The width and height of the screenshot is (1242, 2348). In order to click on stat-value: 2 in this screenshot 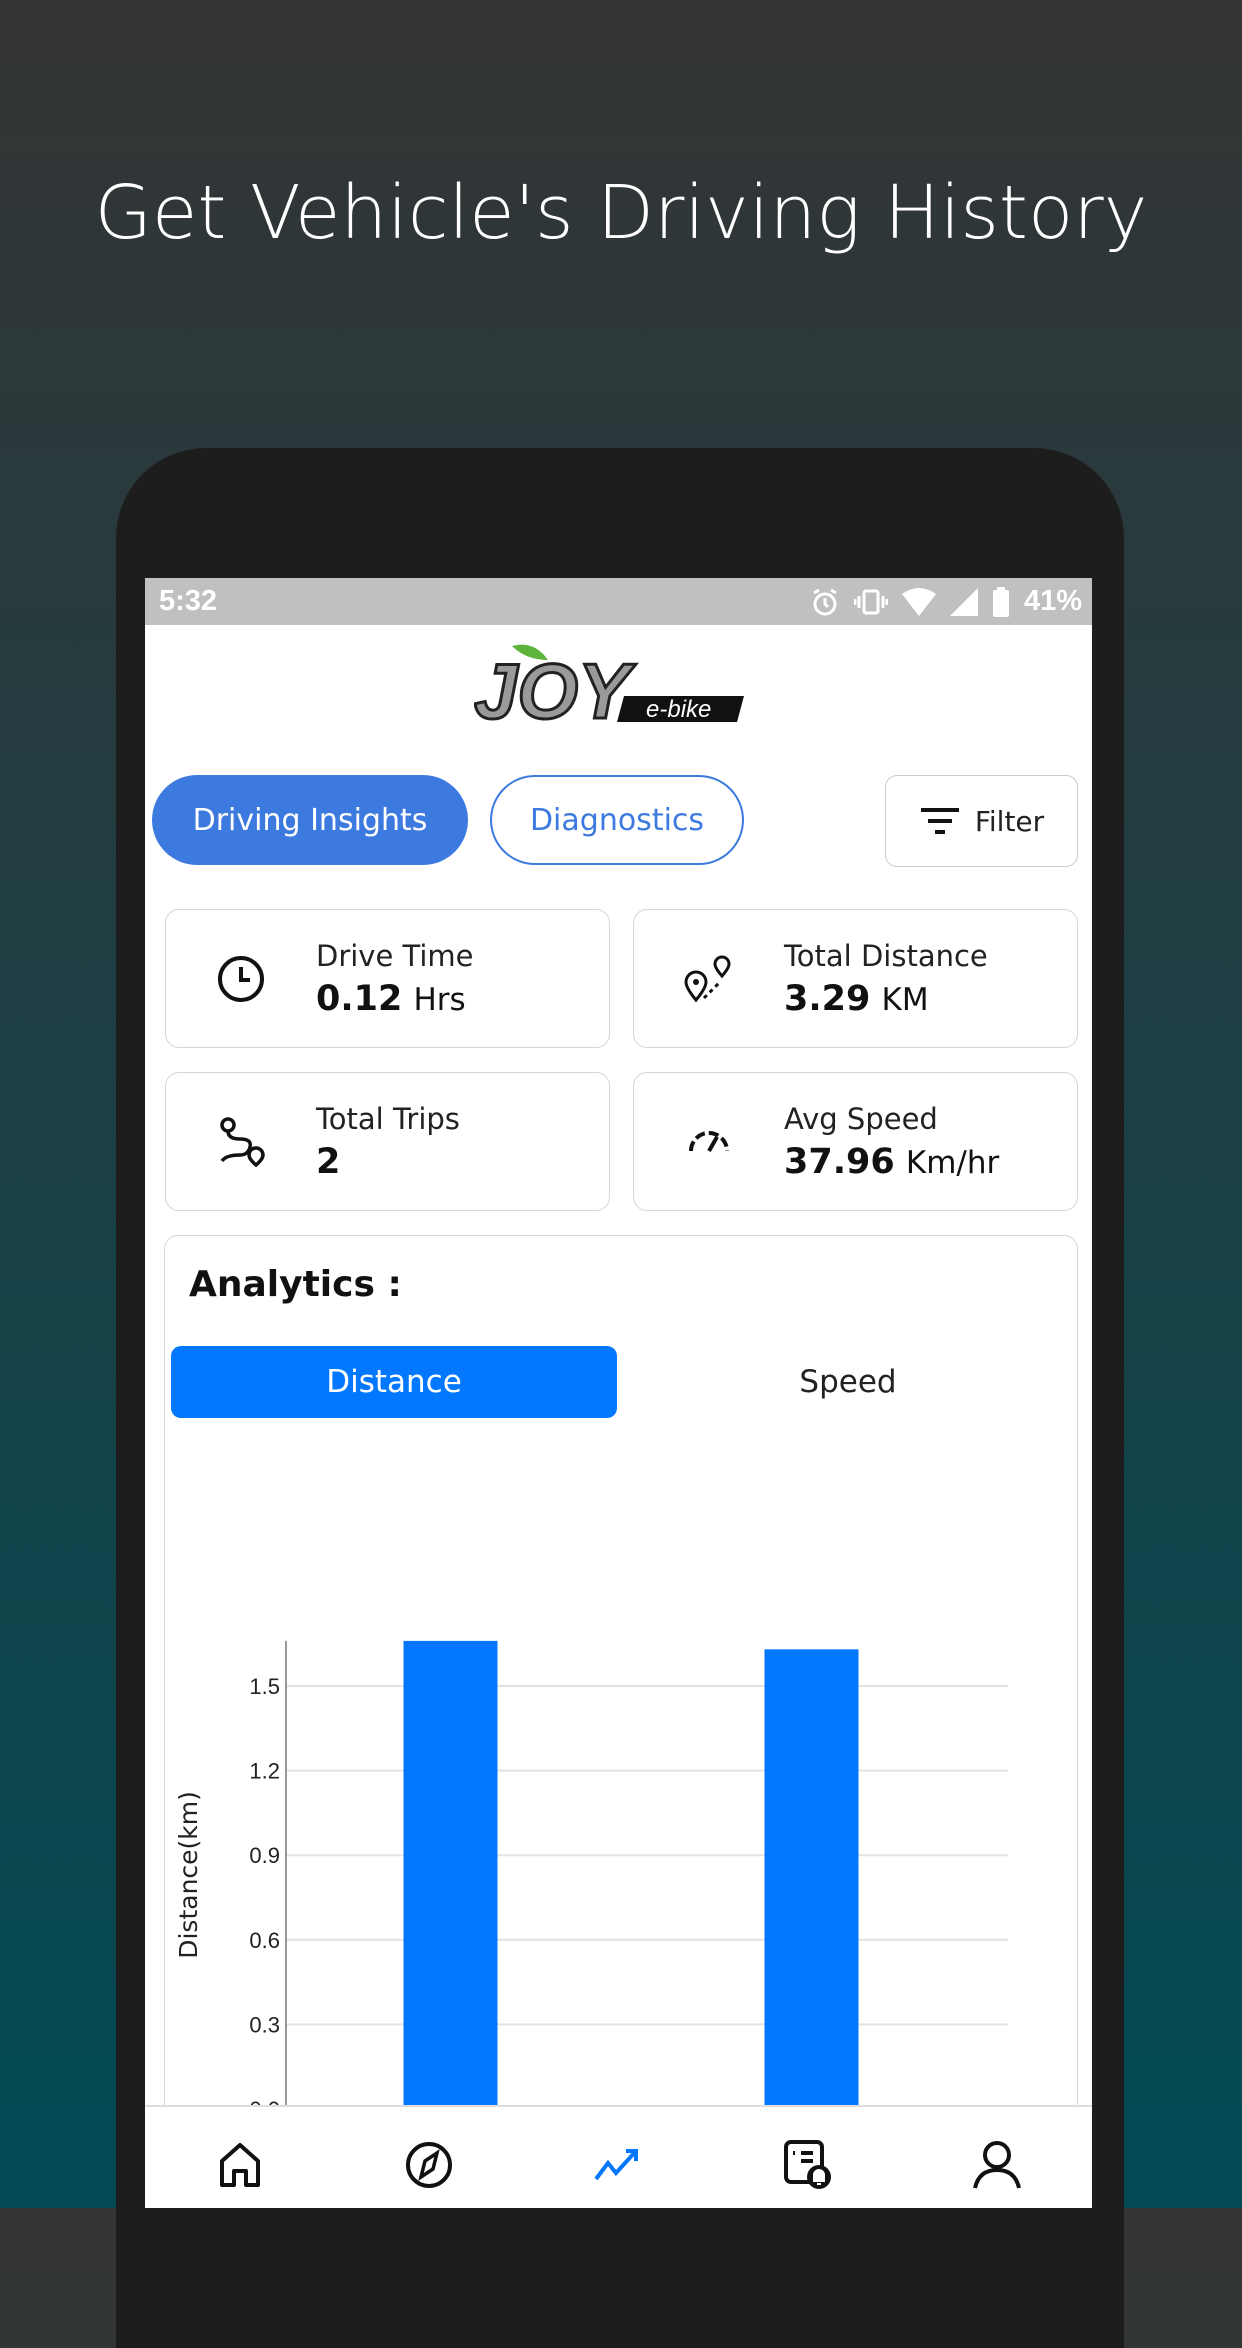, I will do `click(328, 1161)`.